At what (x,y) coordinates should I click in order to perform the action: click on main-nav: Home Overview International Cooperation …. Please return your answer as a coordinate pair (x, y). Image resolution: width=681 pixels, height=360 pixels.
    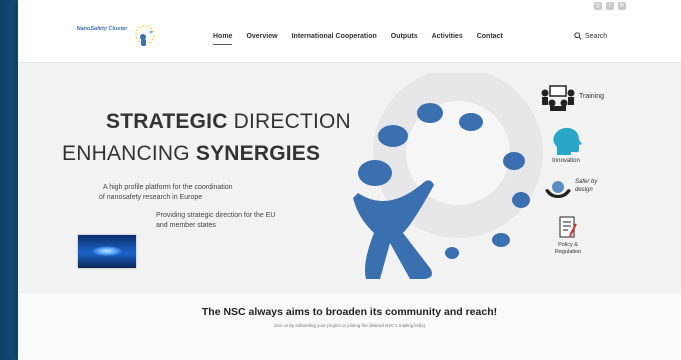
    Looking at the image, I should click on (365, 39).